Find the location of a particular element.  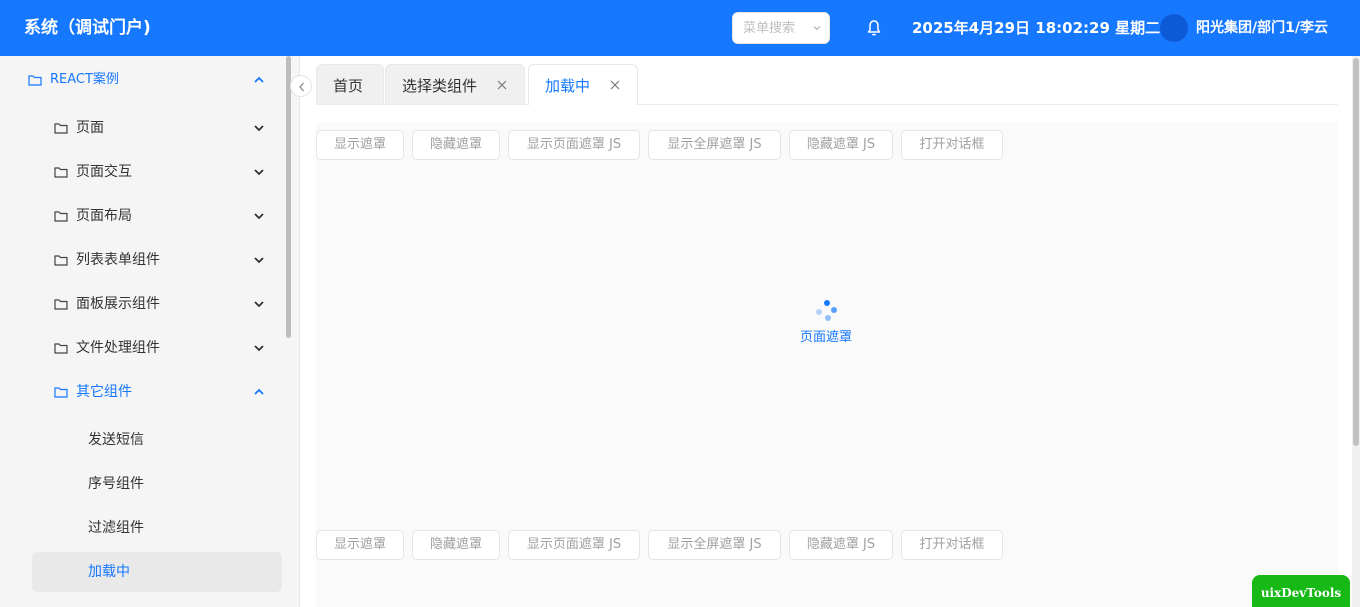

tab-bar: 首页 选择类组件 加载中 is located at coordinates (827, 84).